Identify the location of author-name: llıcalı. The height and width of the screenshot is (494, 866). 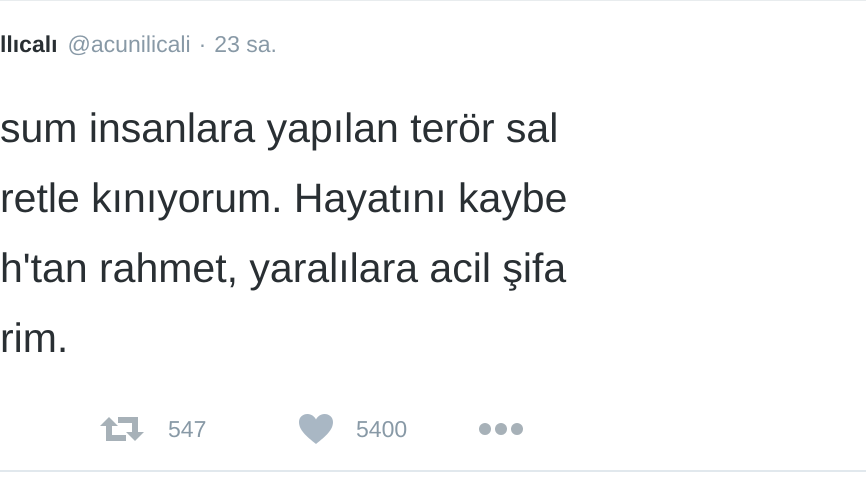
(29, 44).